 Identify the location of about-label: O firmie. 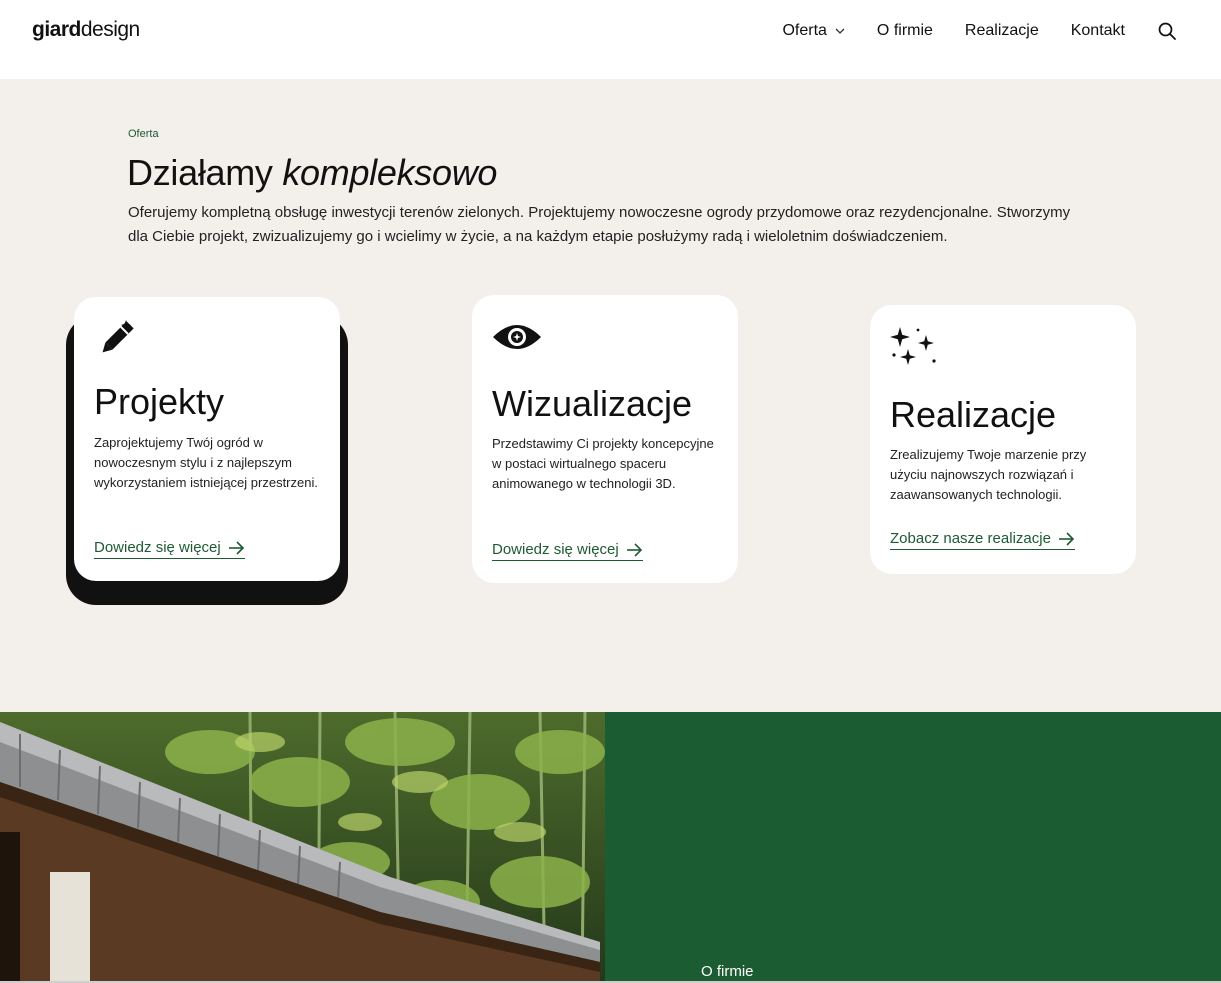
(727, 971).